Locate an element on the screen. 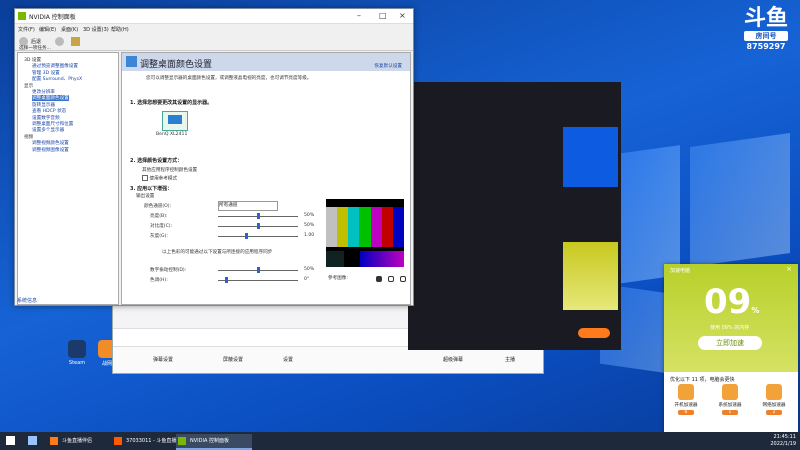 This screenshot has height=450, width=800. tool-network: 网络加速器 2 is located at coordinates (774, 399).